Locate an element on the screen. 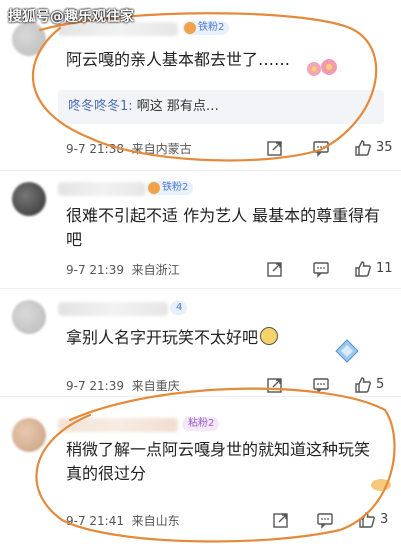 This screenshot has width=401, height=546. fan-badge: 粘粉2 is located at coordinates (201, 424).